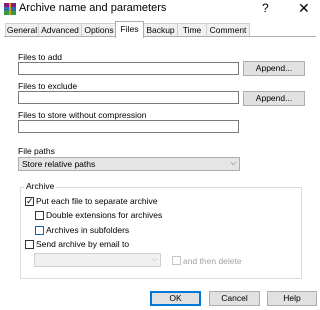 The height and width of the screenshot is (310, 320). What do you see at coordinates (29, 244) in the screenshot?
I see `send-by-email-checkbox` at bounding box center [29, 244].